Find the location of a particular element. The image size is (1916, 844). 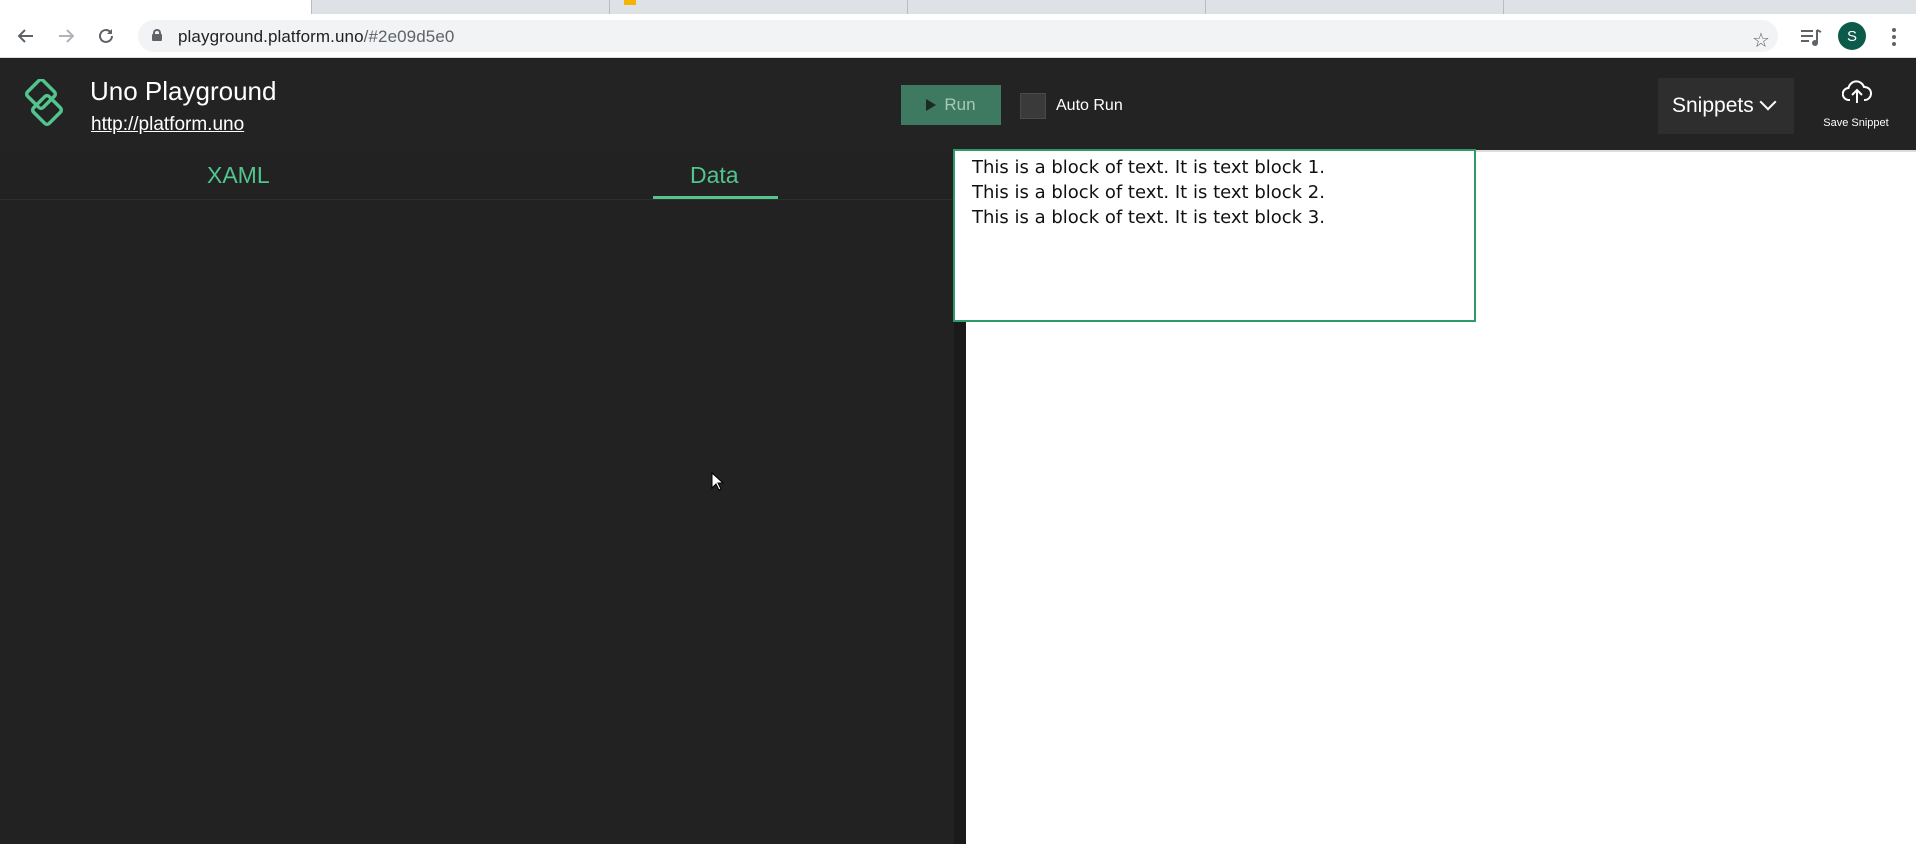

address-bar: playground.platform.uno/#2e09d5e0 is located at coordinates (958, 36).